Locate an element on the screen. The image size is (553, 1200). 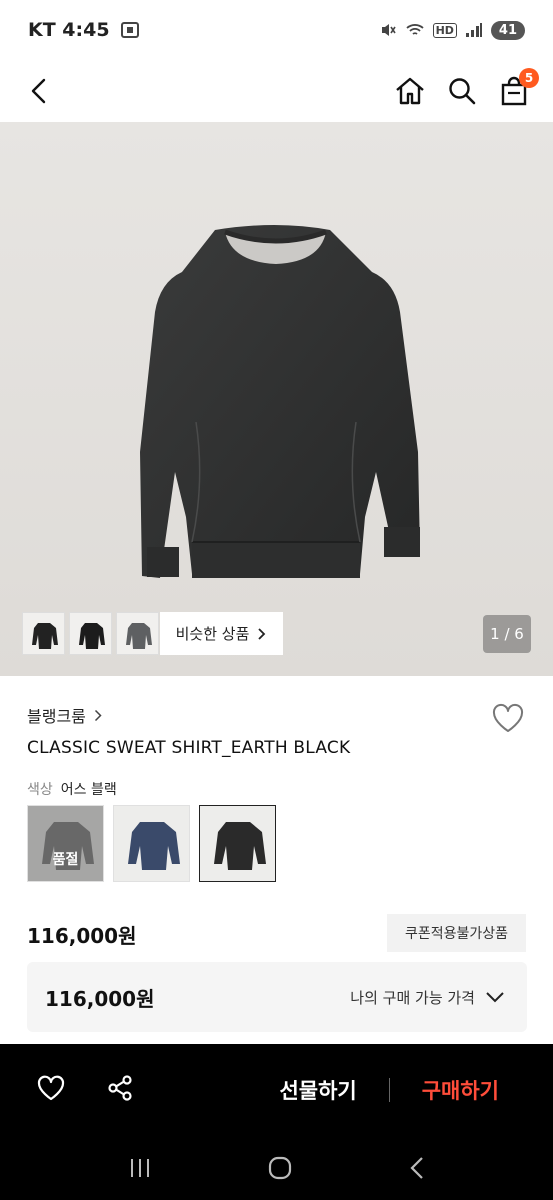
color-value: 어스 블랙 is located at coordinates (88, 790).